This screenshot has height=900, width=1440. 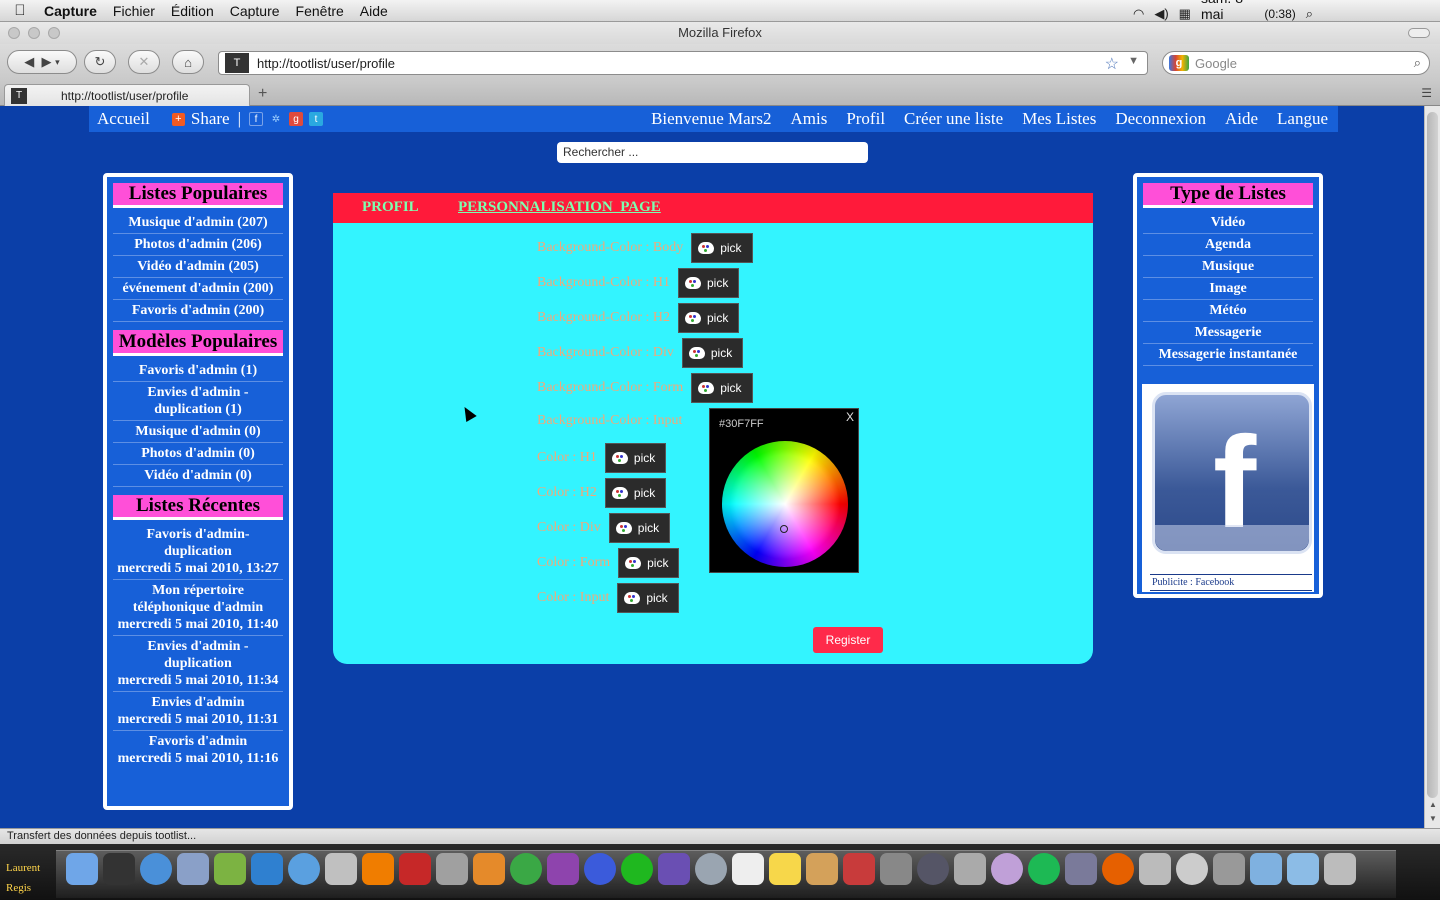 What do you see at coordinates (198, 244) in the screenshot?
I see `popular-list-link: Photos d'admin (206)` at bounding box center [198, 244].